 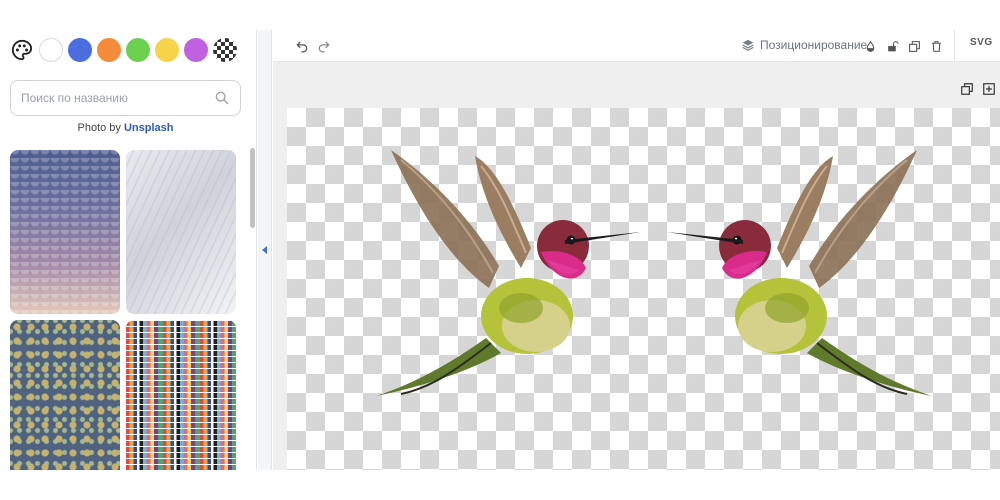 I want to click on positioning-button: Позиционирование, so click(x=804, y=45).